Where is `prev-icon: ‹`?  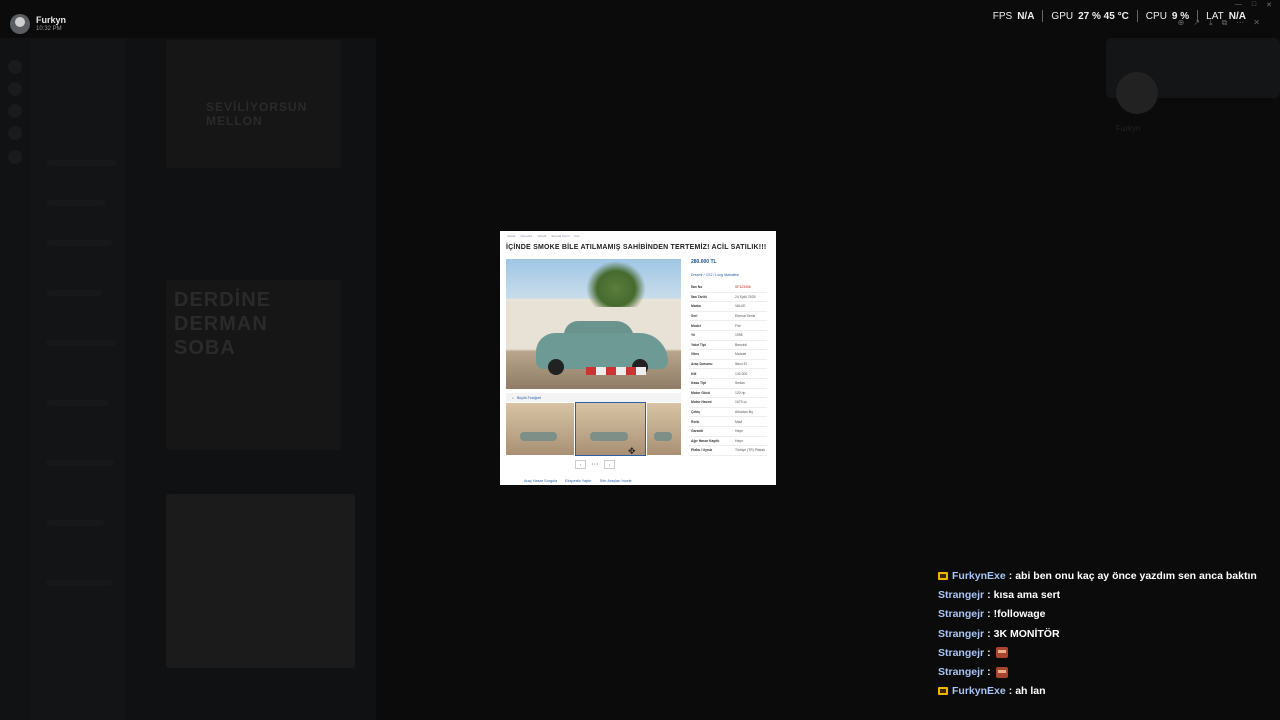
prev-icon: ‹ is located at coordinates (580, 464).